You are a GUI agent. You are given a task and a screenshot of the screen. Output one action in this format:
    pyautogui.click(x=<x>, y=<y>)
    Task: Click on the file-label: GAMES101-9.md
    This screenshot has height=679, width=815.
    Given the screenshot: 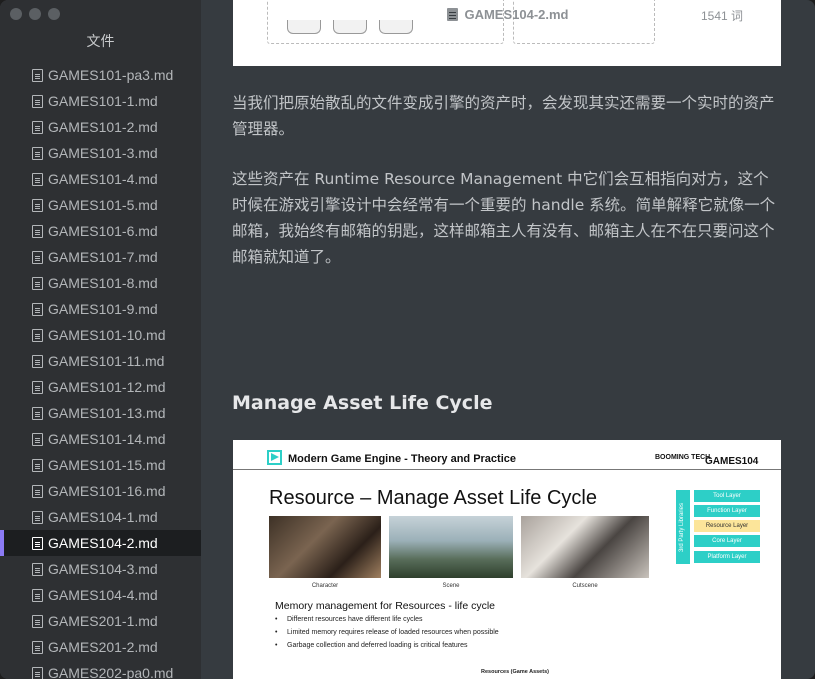 What is the action you would take?
    pyautogui.click(x=103, y=309)
    